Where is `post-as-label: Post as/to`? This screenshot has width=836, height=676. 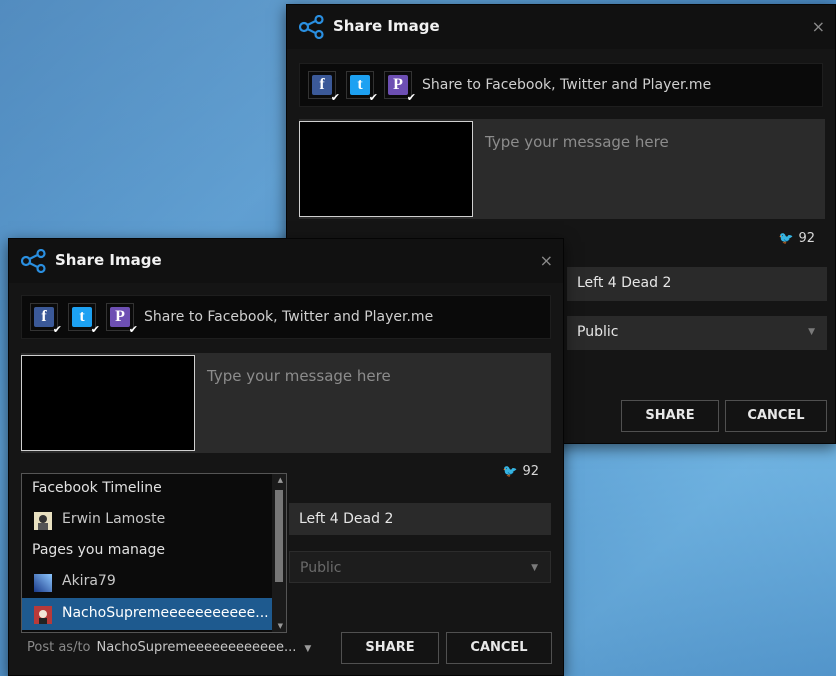 post-as-label: Post as/to is located at coordinates (59, 647).